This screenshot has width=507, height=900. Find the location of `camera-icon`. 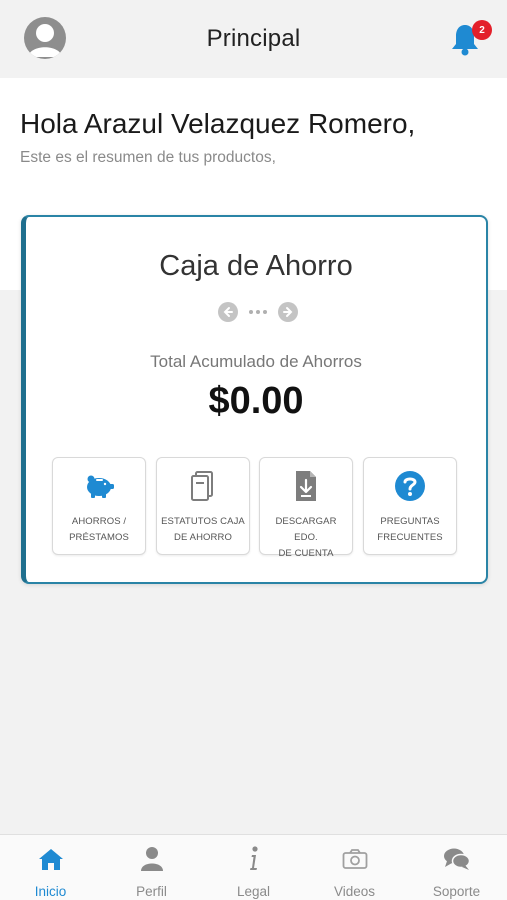

camera-icon is located at coordinates (354, 859).